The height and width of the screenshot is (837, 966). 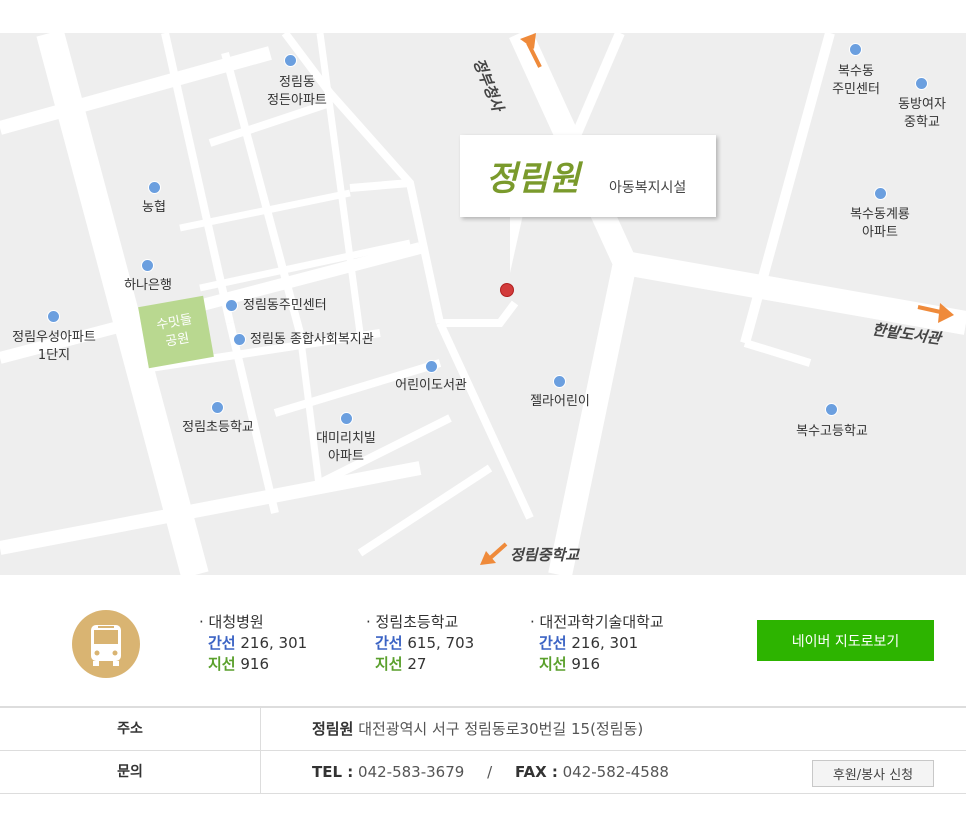 What do you see at coordinates (588, 176) in the screenshot?
I see `location-callout: 정림원 아동복지시설` at bounding box center [588, 176].